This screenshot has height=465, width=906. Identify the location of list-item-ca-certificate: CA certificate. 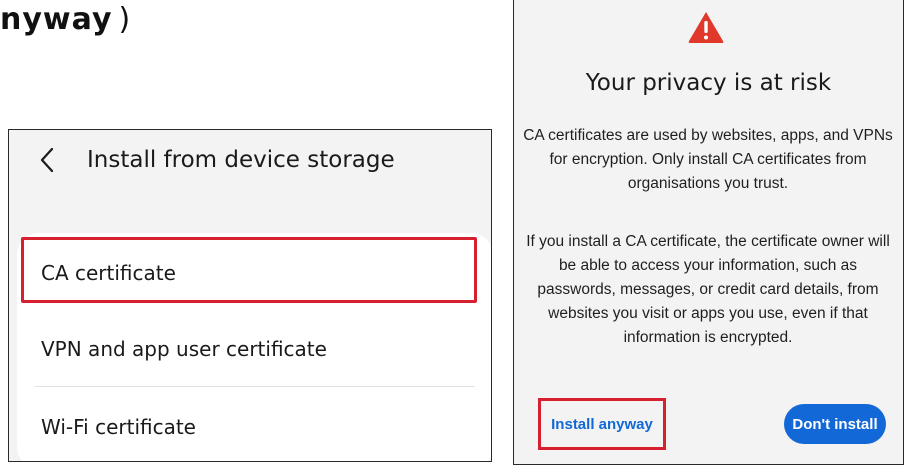
(254, 273).